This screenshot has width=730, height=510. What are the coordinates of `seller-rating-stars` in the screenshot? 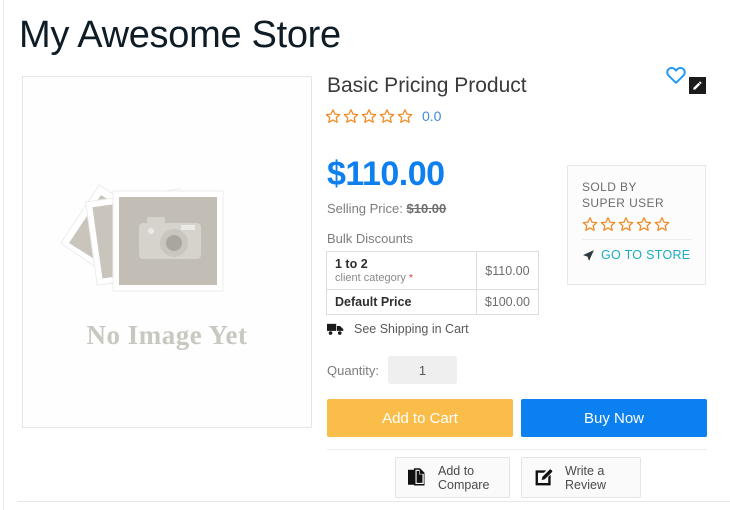 It's located at (643, 224).